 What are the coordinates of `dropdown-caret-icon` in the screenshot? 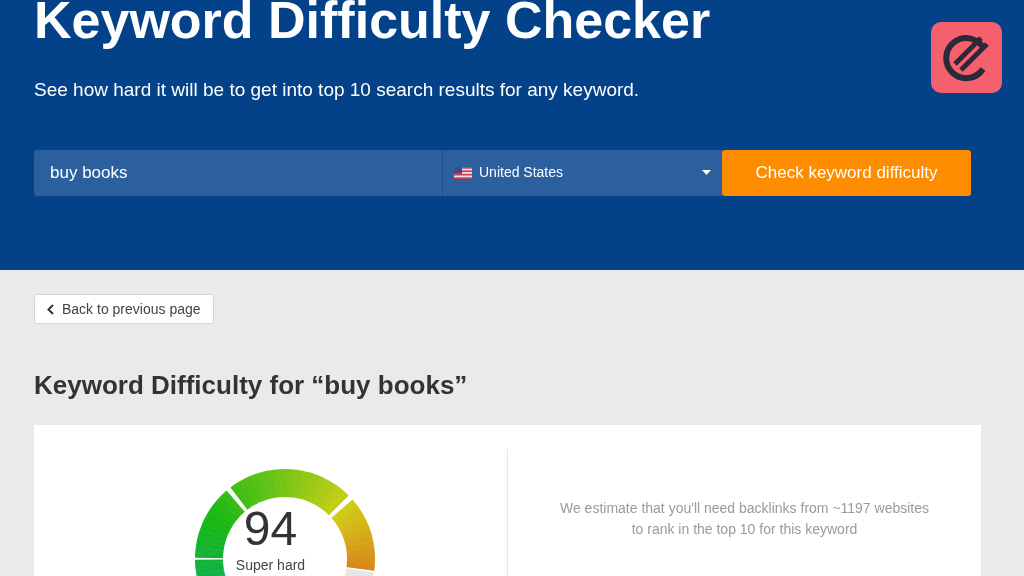 It's located at (706, 172).